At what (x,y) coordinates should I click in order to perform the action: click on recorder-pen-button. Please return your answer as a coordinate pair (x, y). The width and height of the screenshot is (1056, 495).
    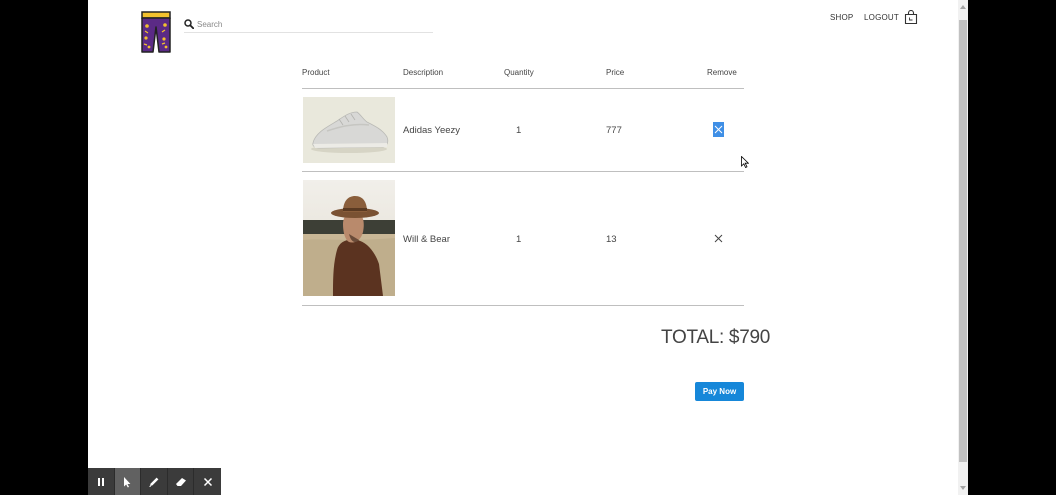
    Looking at the image, I should click on (154, 481).